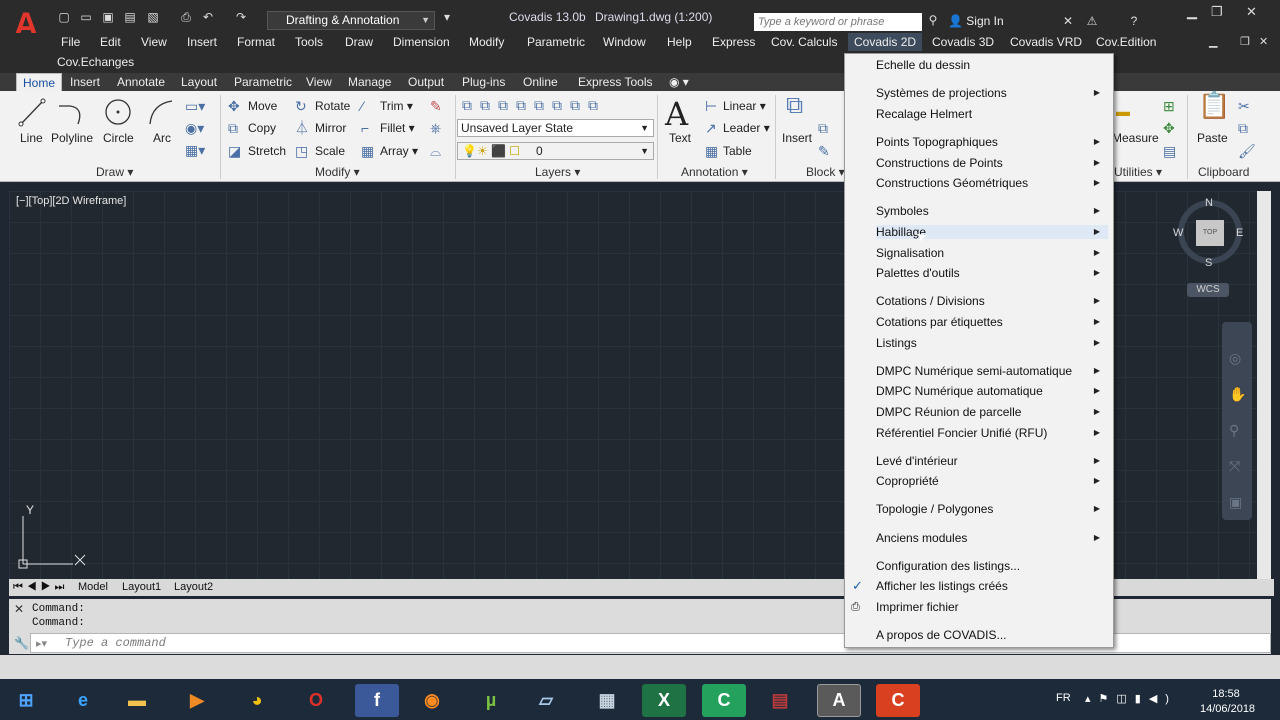  What do you see at coordinates (724, 700) in the screenshot?
I see `camtasia-icon: C` at bounding box center [724, 700].